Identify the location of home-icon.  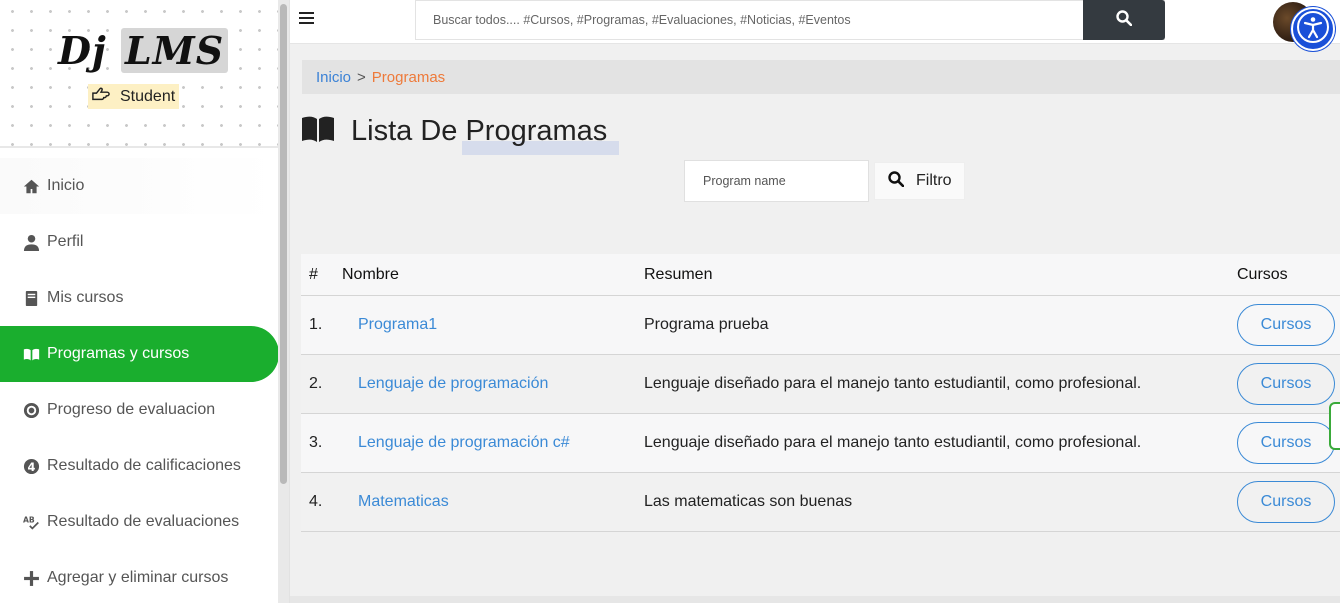
(31, 186).